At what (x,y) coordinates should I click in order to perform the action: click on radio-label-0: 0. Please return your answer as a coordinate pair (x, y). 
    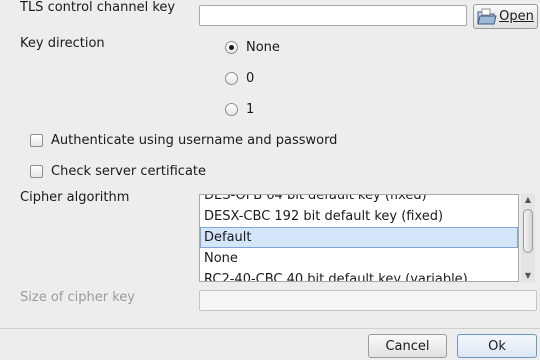
    Looking at the image, I should click on (250, 78).